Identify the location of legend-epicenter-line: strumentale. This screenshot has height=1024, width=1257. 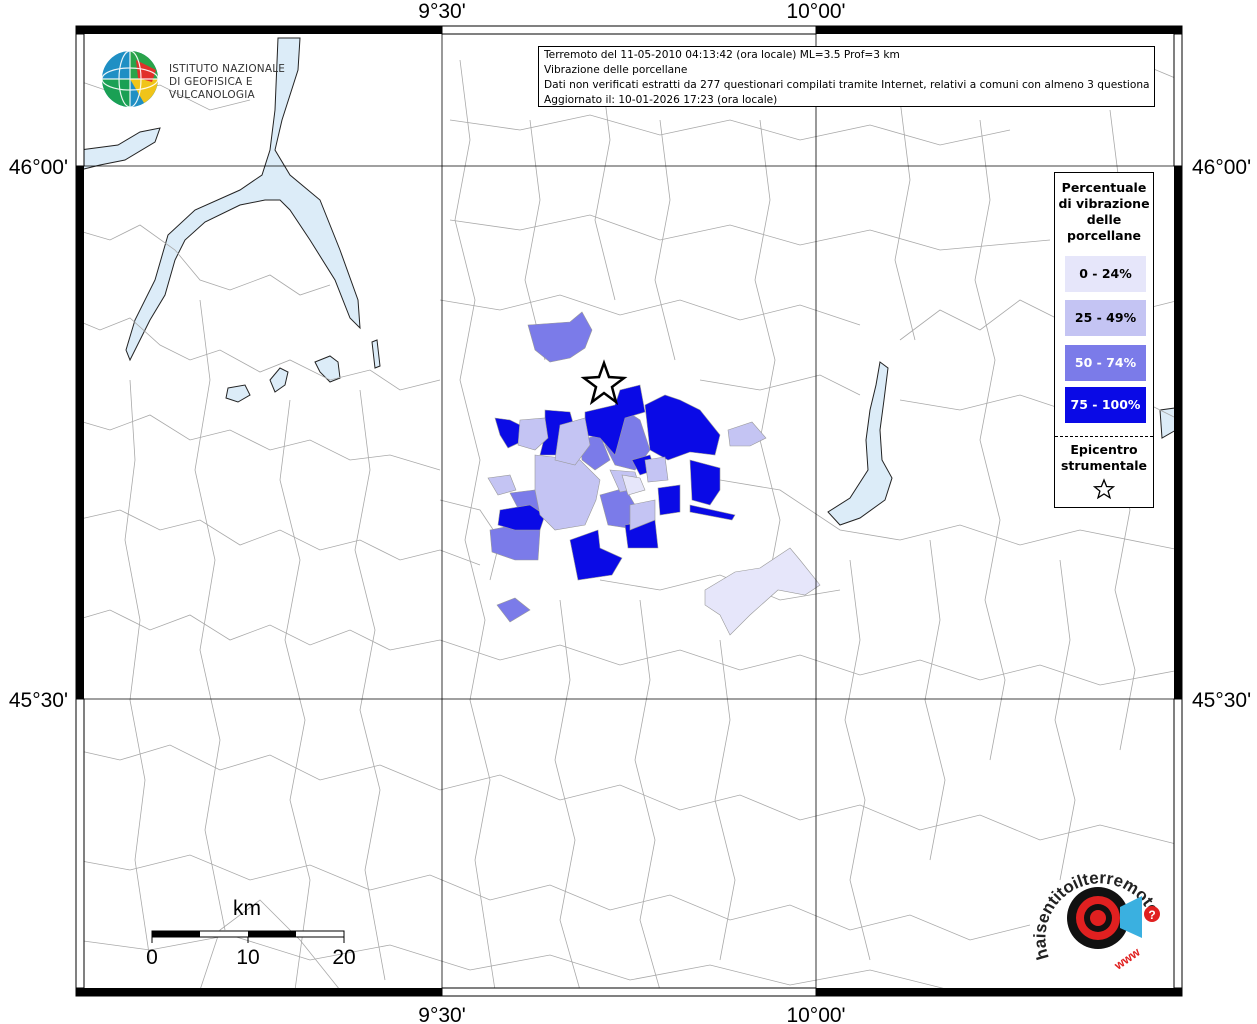
(1104, 465).